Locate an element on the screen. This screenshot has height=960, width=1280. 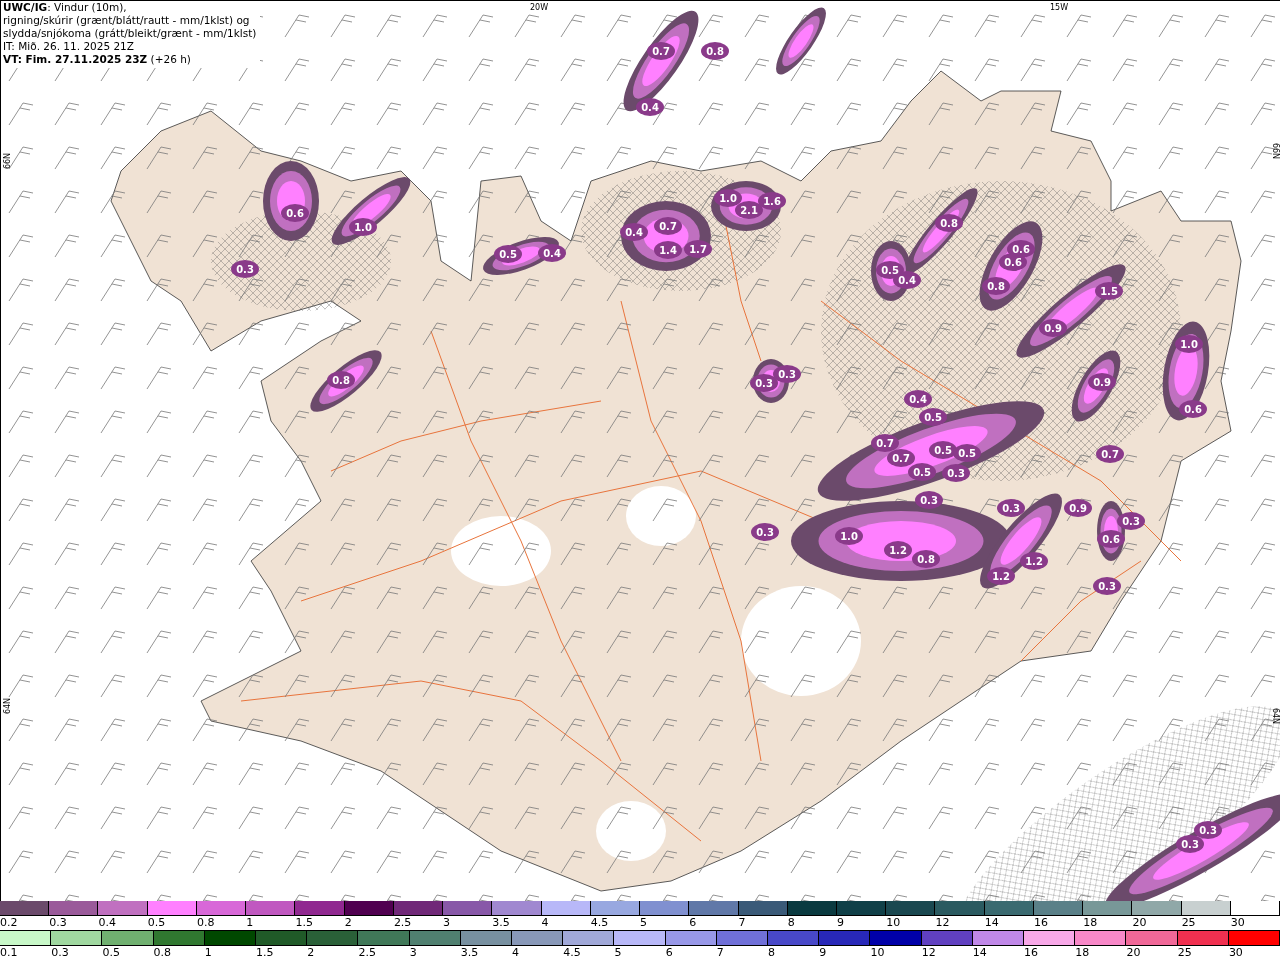
latitude-label: 66N is located at coordinates (7, 161).